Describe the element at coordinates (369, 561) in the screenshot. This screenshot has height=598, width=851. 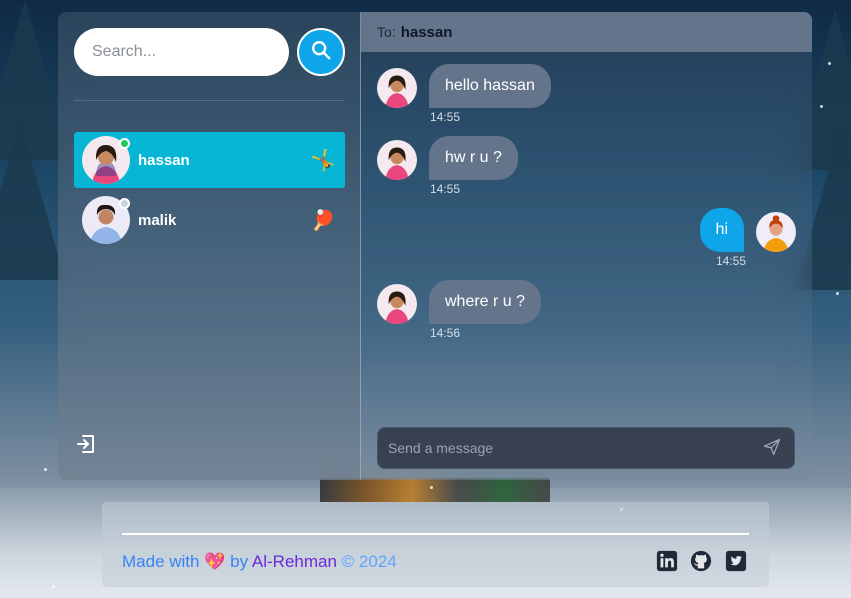
I see `copyright-text: © 2024` at that location.